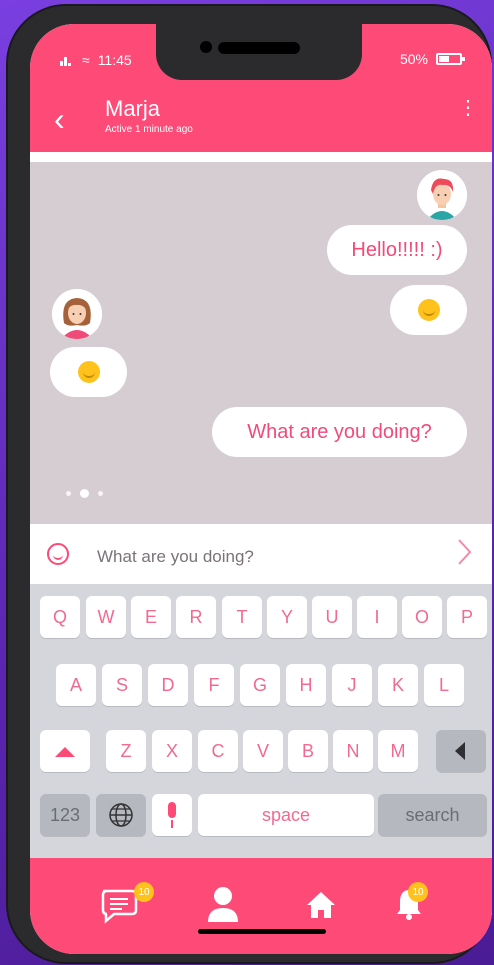  I want to click on shift-arrow-icon, so click(65, 752).